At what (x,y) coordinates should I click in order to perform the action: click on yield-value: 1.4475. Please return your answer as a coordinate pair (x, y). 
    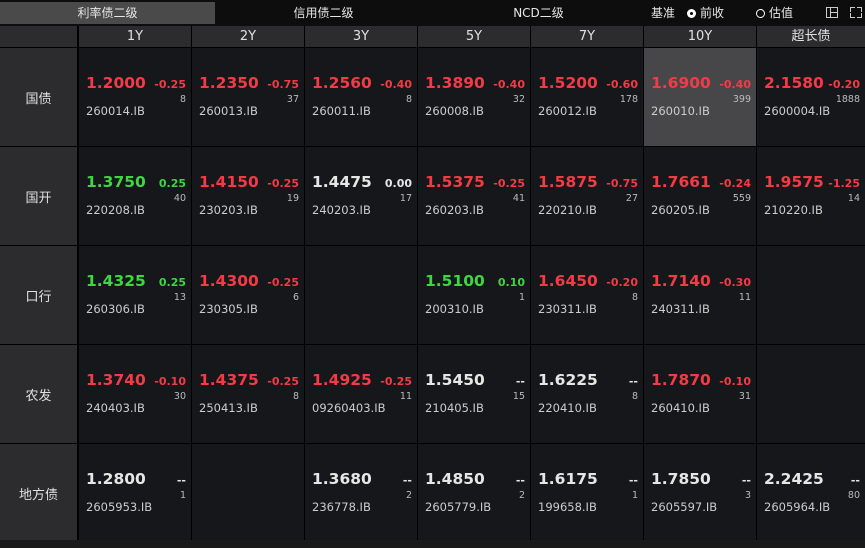
    Looking at the image, I should click on (342, 182).